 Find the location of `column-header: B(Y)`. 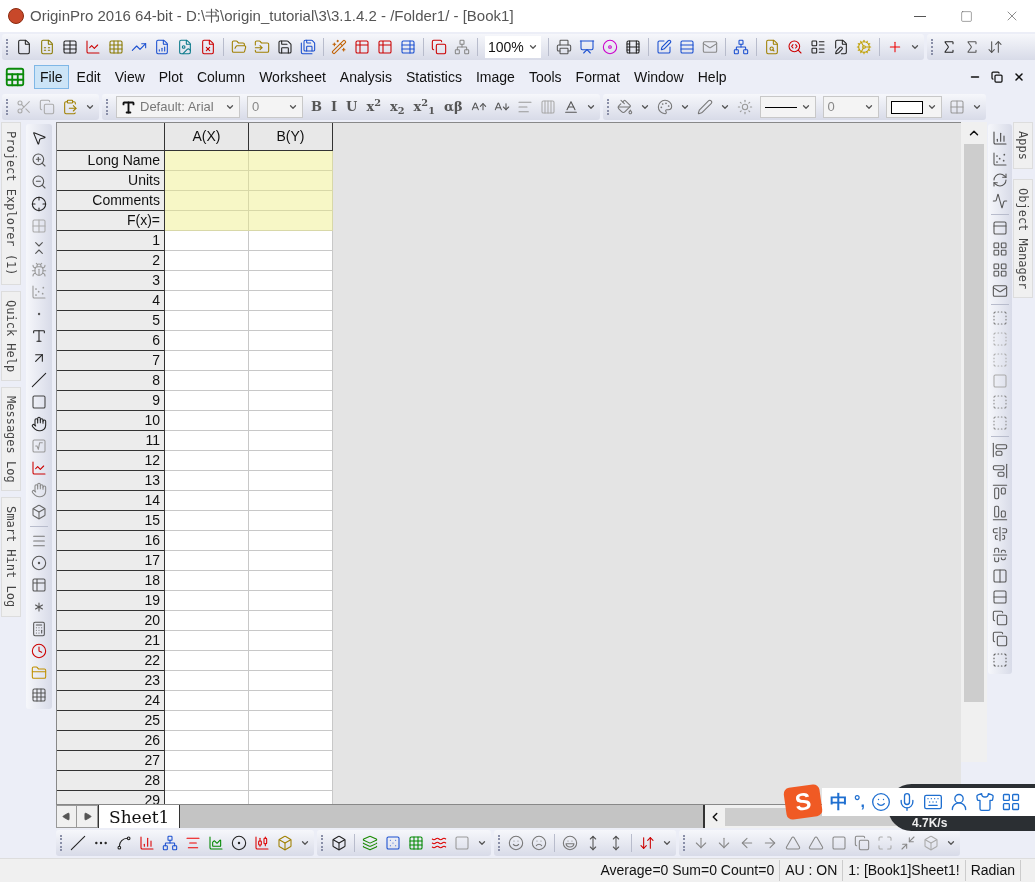

column-header: B(Y) is located at coordinates (291, 137).